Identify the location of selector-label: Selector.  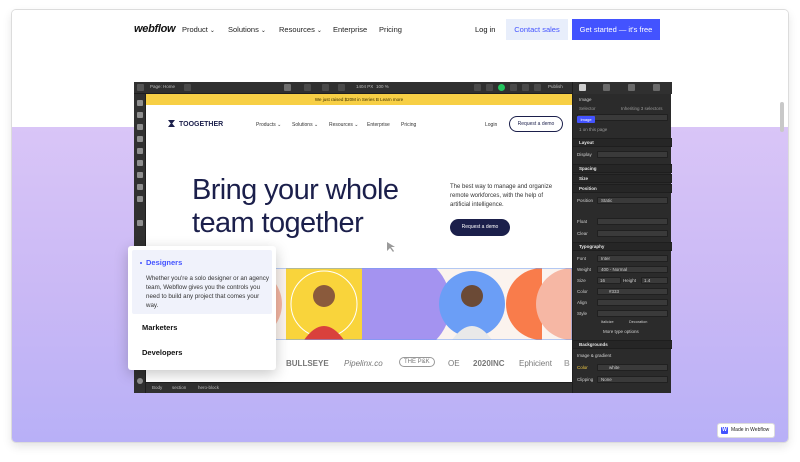
(587, 108).